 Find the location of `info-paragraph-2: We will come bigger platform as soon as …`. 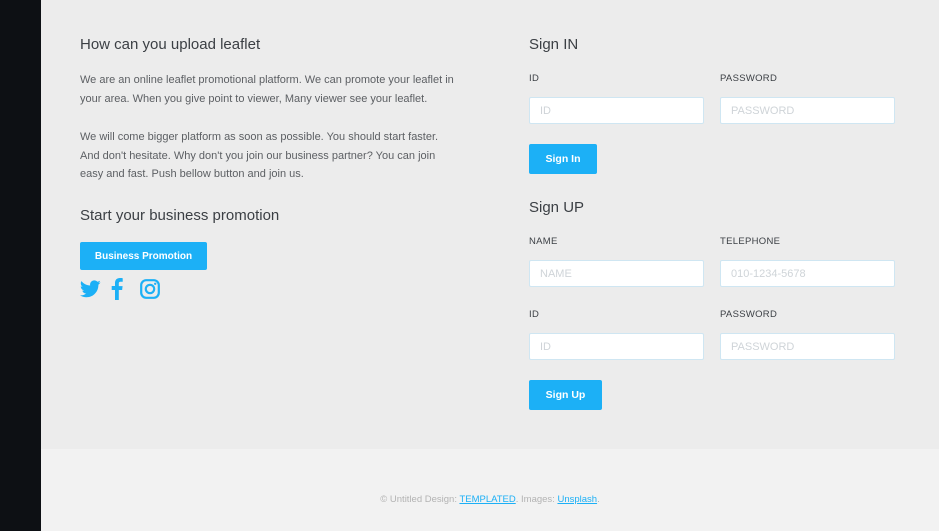

info-paragraph-2: We will come bigger platform as soon as … is located at coordinates (259, 155).